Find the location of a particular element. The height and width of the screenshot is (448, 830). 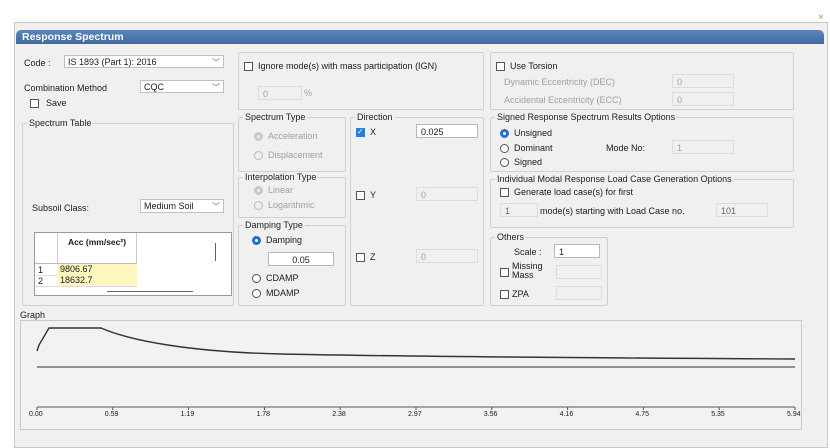

unsigned-label: Unsigned is located at coordinates (533, 133).